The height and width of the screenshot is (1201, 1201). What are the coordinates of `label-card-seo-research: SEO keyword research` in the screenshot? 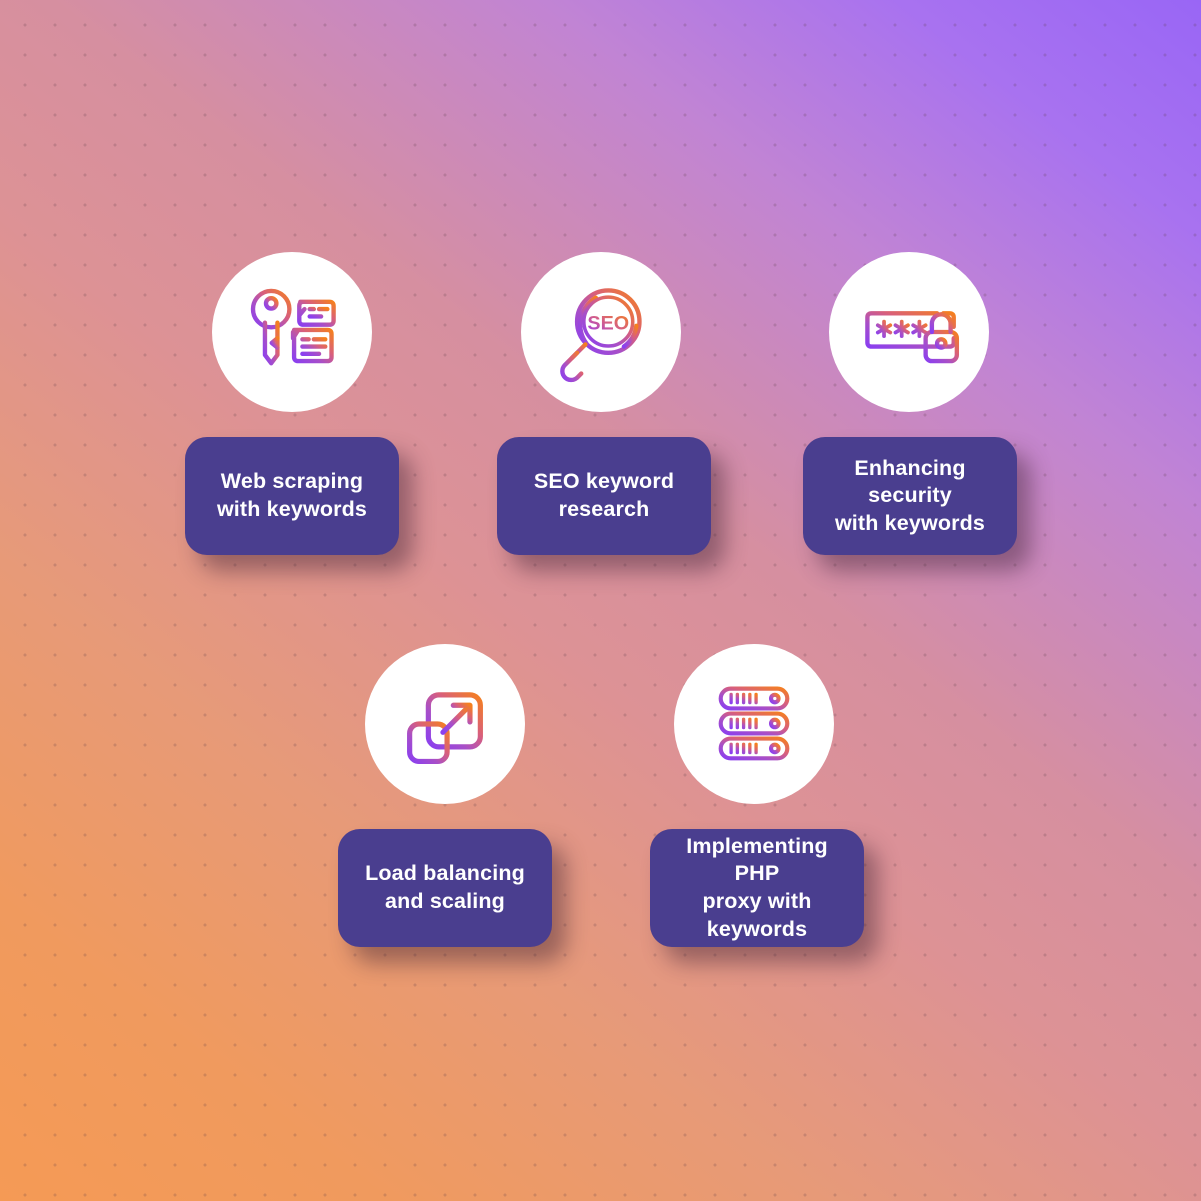 It's located at (604, 496).